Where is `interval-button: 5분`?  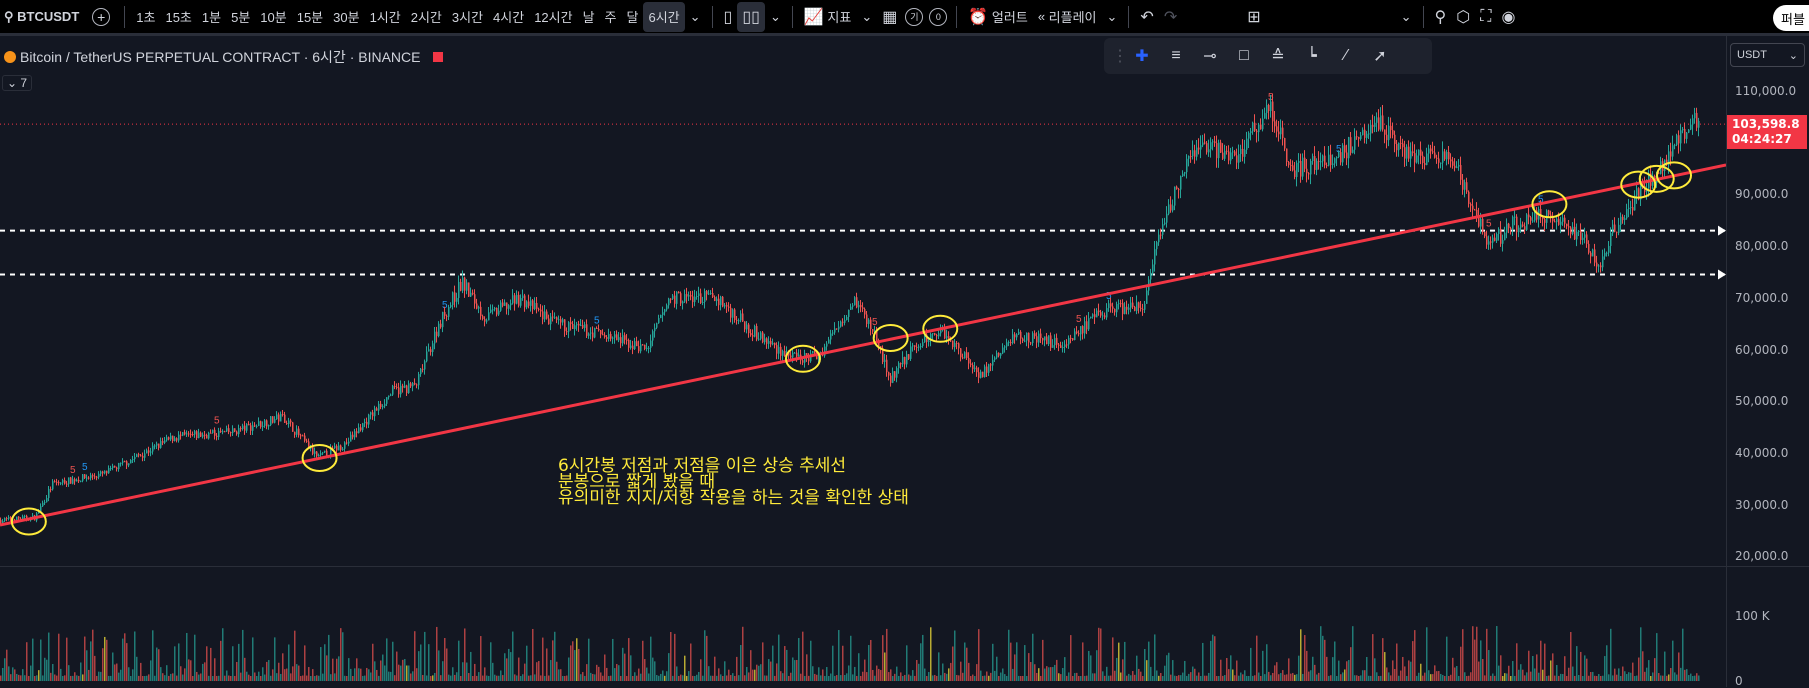
interval-button: 5분 is located at coordinates (240, 17).